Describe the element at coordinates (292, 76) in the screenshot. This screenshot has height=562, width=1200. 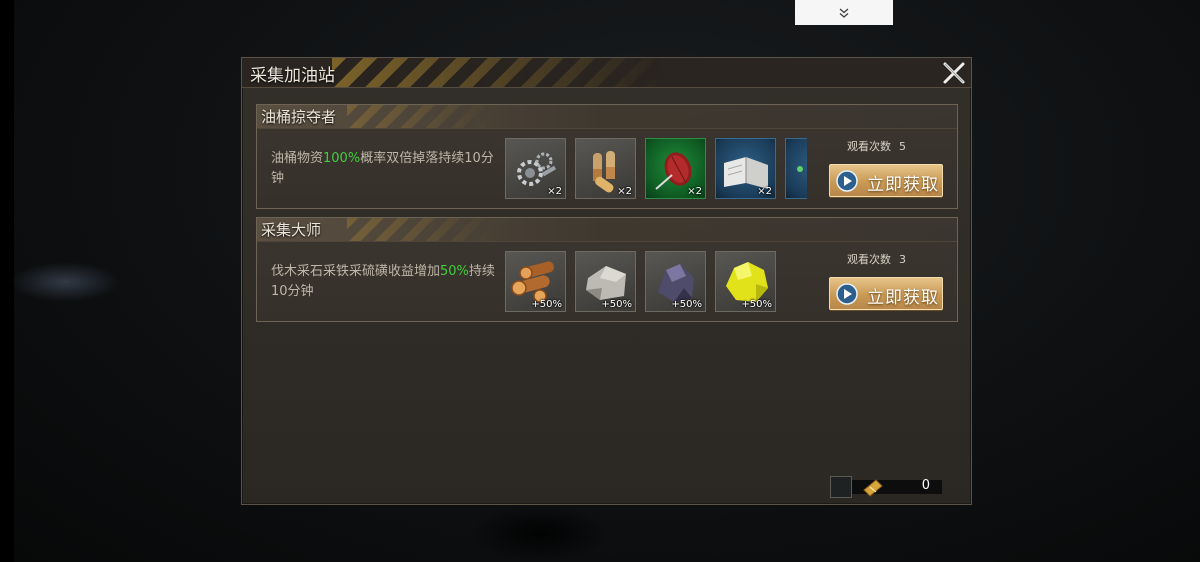
I see `dialog-title: 采集加油站` at that location.